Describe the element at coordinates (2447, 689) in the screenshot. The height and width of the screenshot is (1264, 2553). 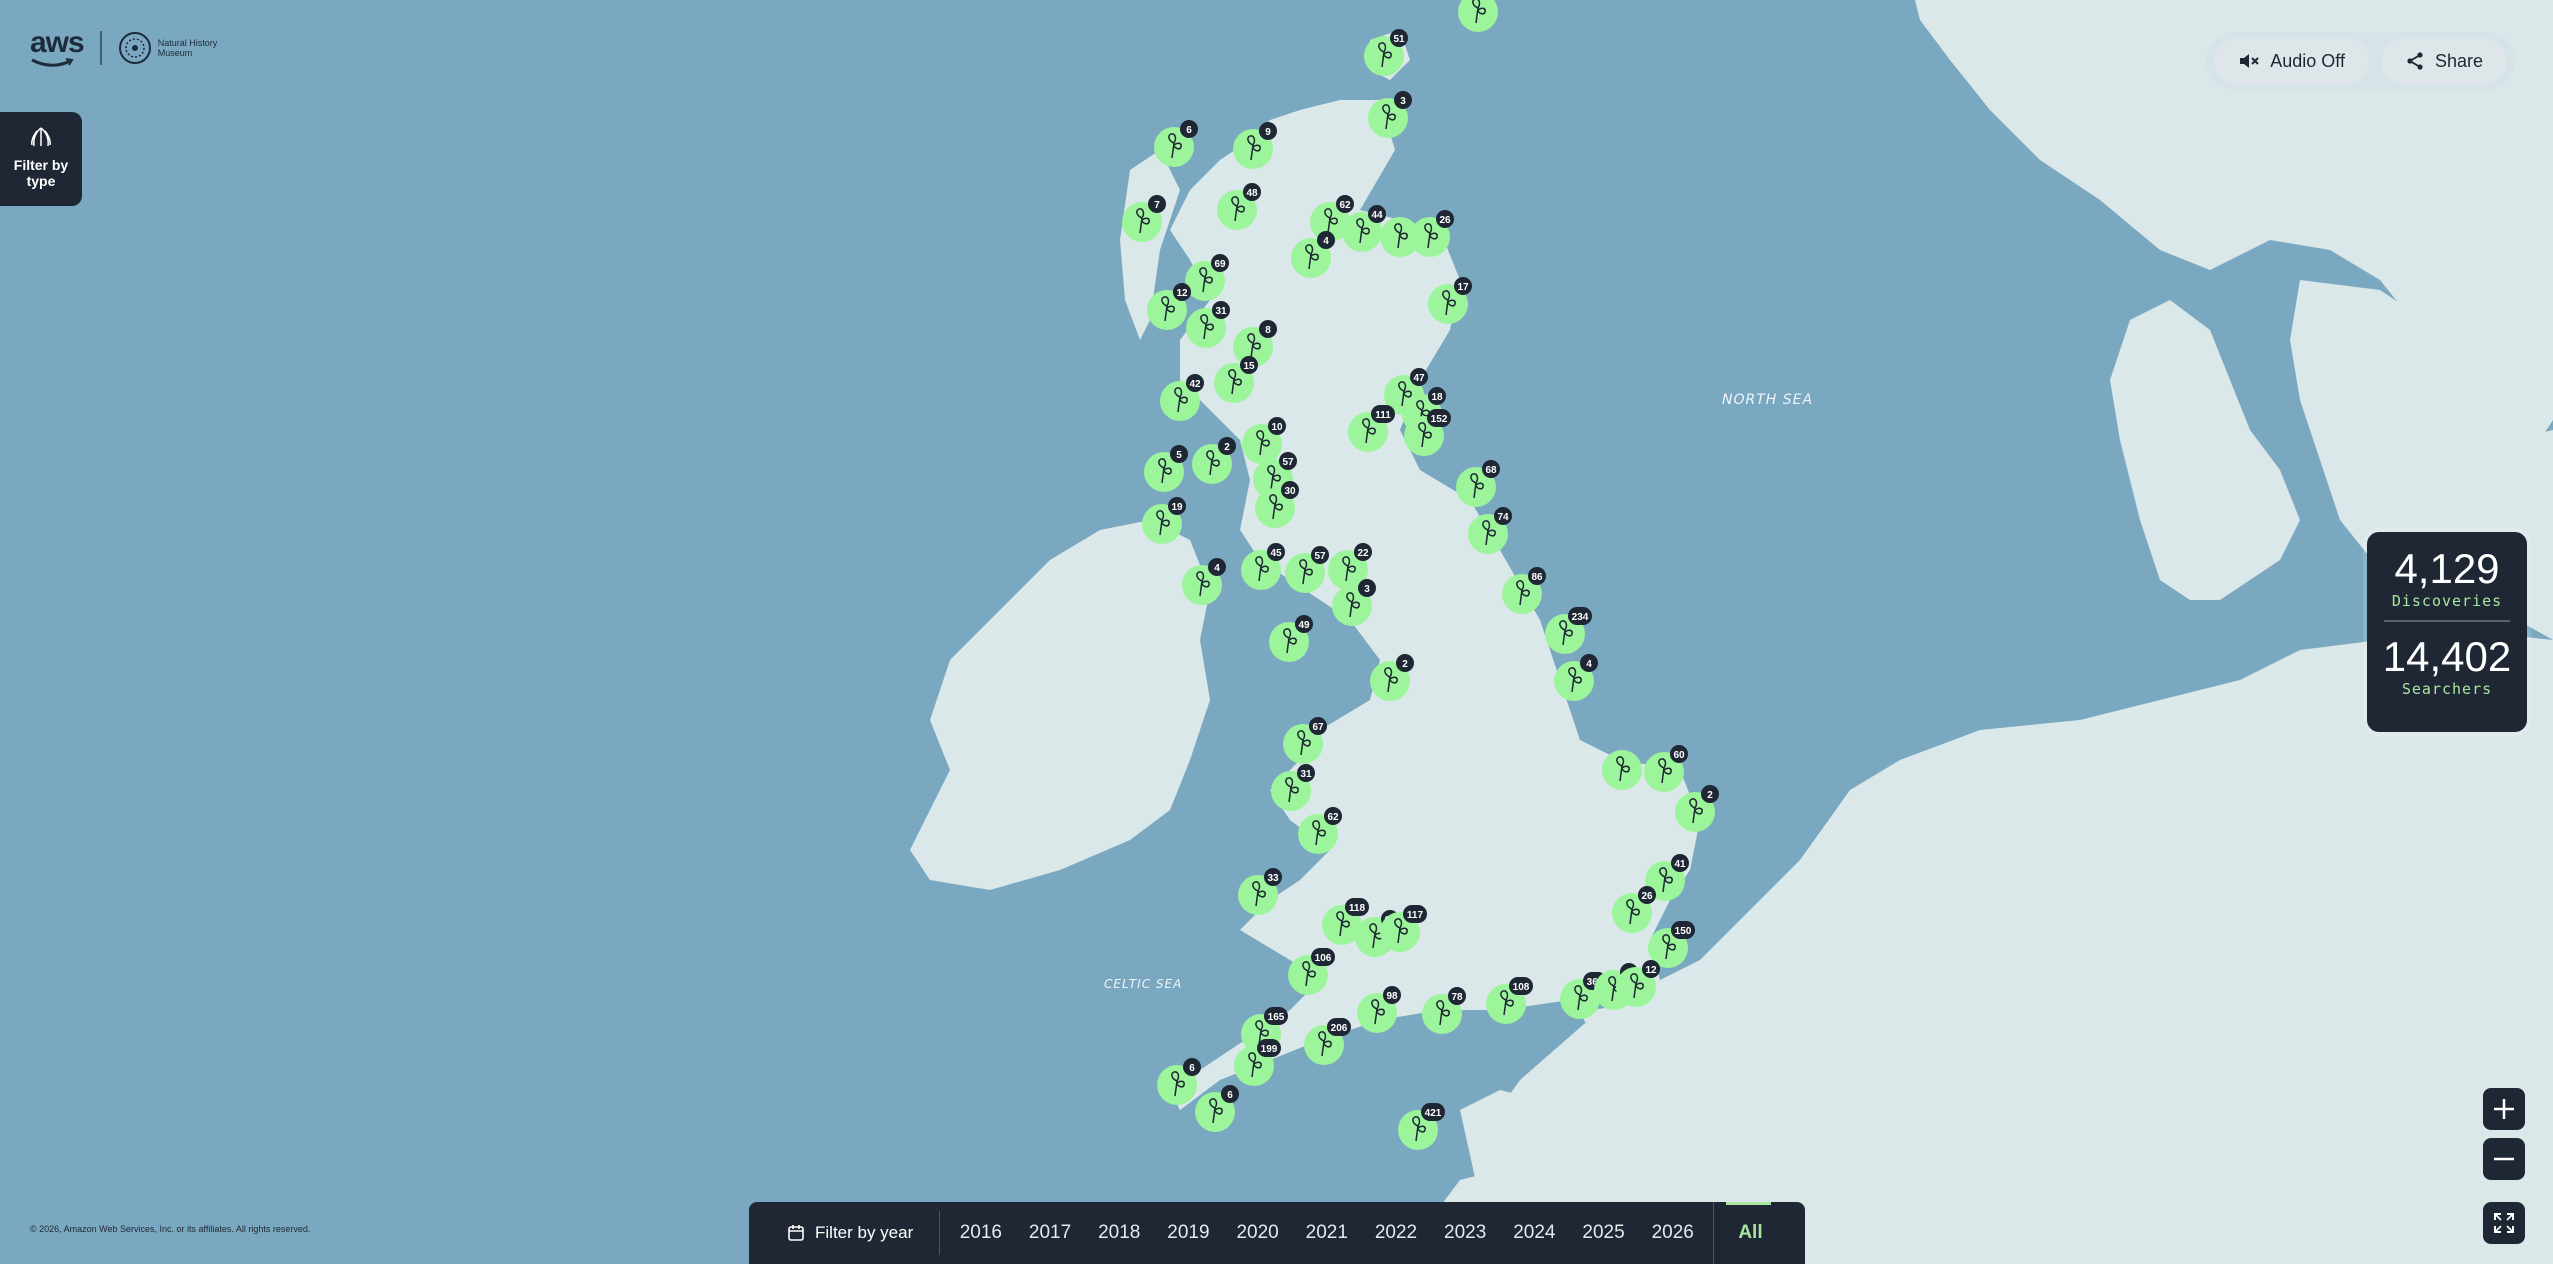
I see `searchers-label: Searchers` at that location.